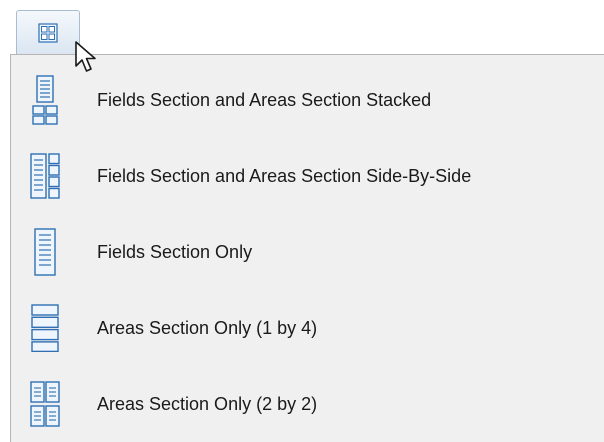  What do you see at coordinates (45, 252) in the screenshot?
I see `fields-only-layout-icon` at bounding box center [45, 252].